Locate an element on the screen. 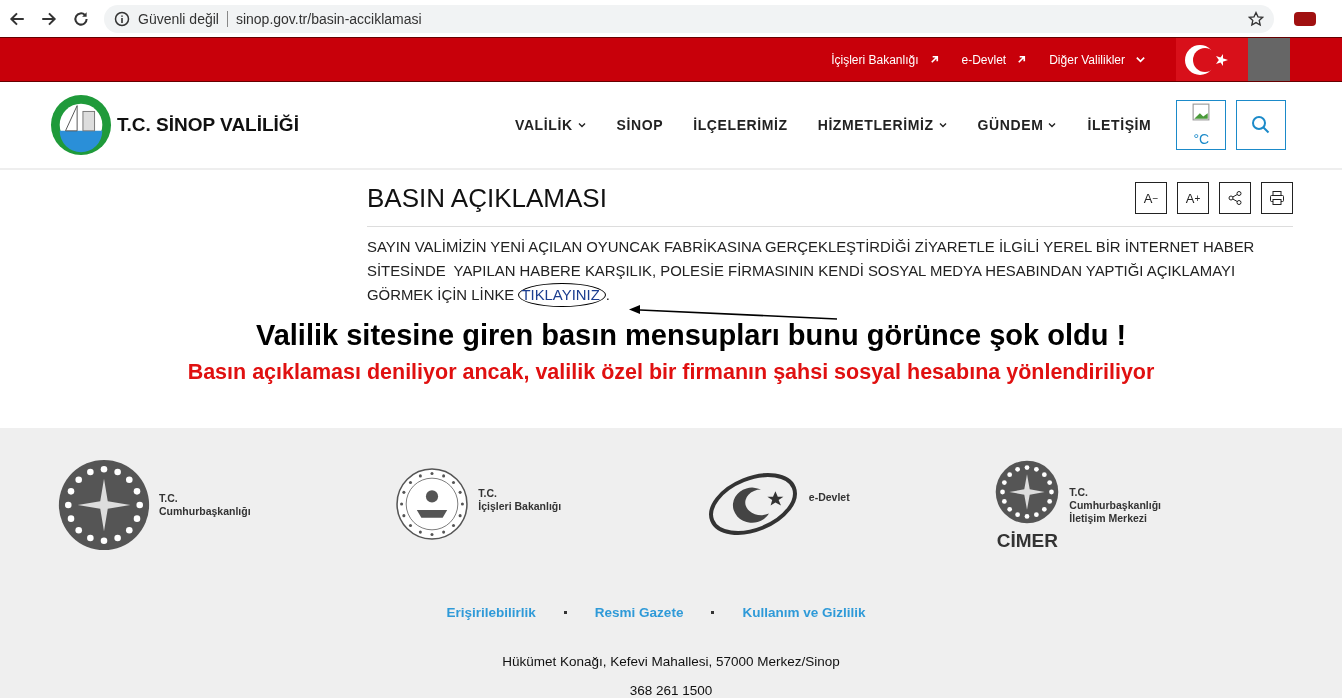 The image size is (1342, 698). extension-icon is located at coordinates (1305, 18).